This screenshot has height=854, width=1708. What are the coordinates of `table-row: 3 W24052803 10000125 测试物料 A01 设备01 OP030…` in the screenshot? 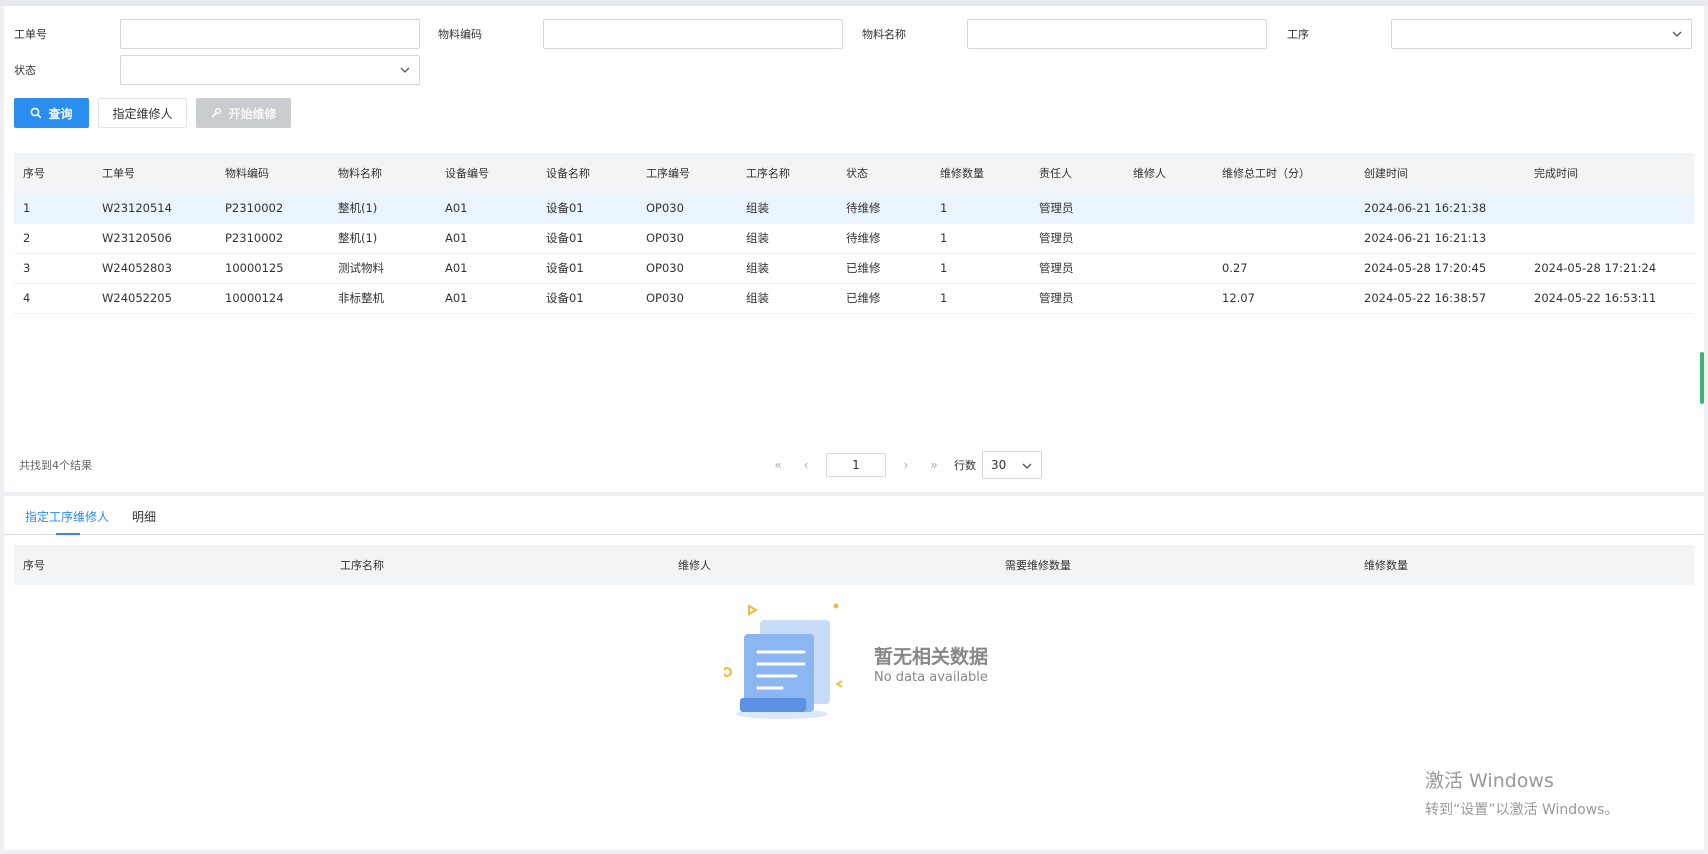 It's located at (854, 268).